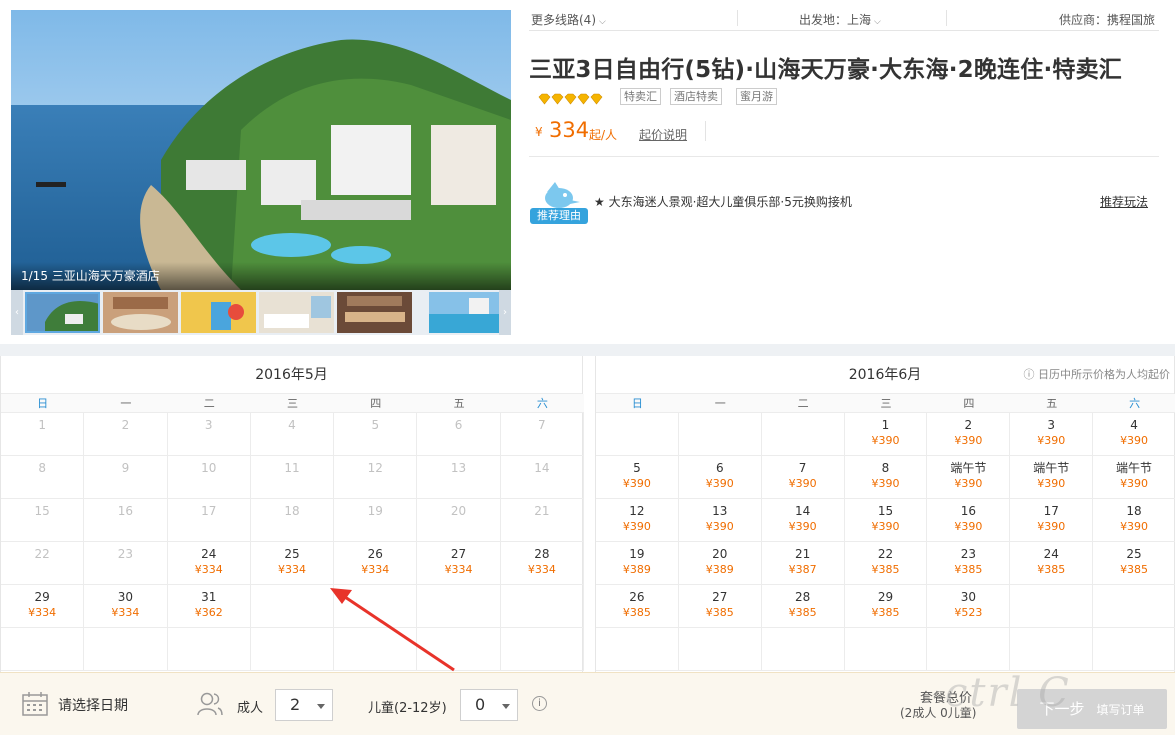  I want to click on calendar-day-cell: 1 ¥390, so click(886, 434).